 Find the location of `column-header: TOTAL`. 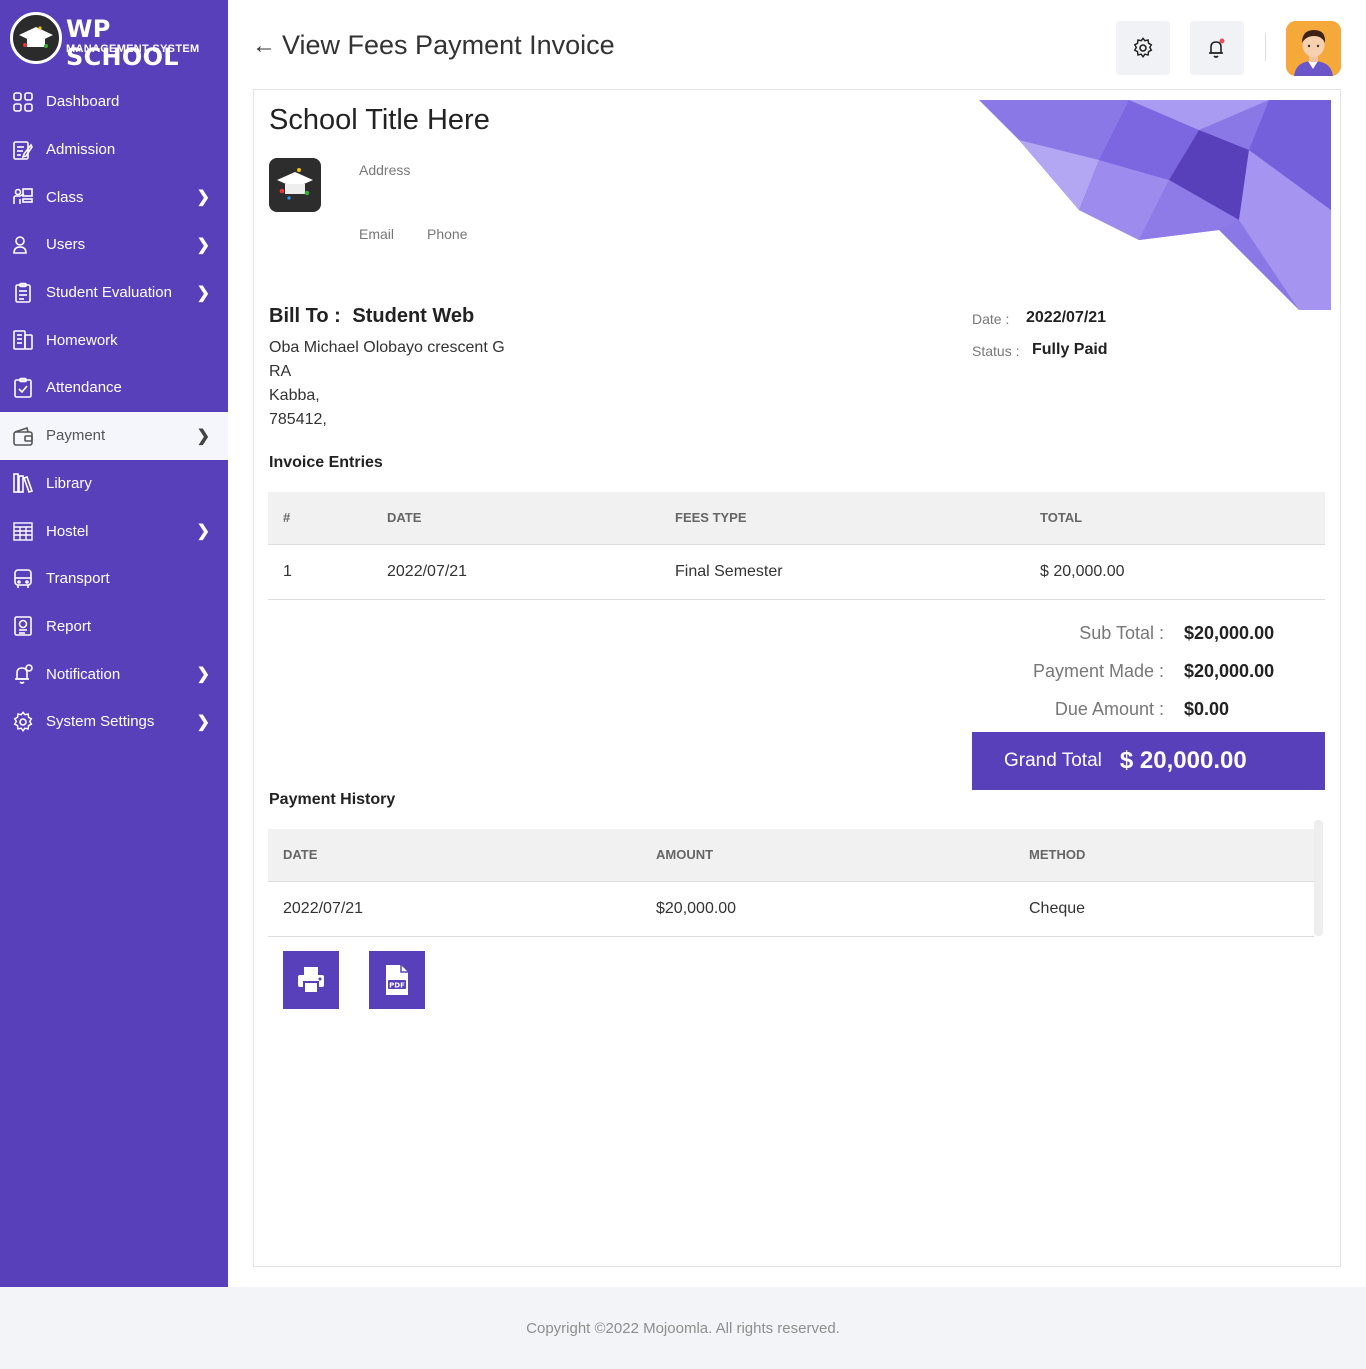

column-header: TOTAL is located at coordinates (1175, 518).